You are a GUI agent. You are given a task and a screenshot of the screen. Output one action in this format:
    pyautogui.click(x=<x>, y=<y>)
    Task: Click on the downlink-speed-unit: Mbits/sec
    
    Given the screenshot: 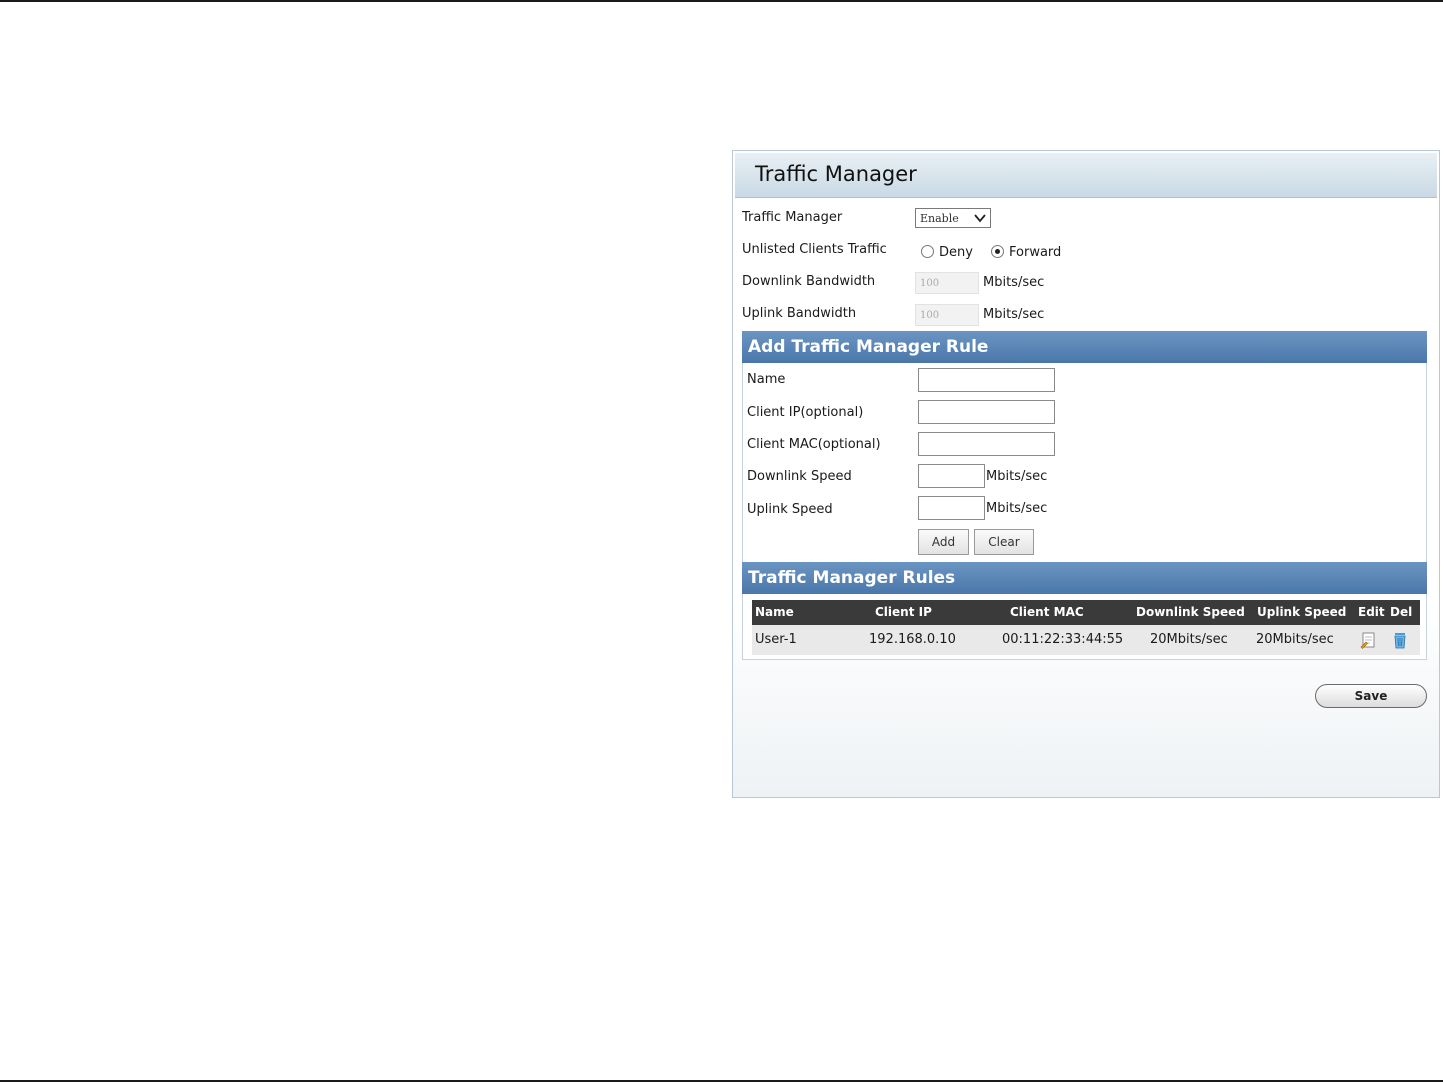 What is the action you would take?
    pyautogui.click(x=1017, y=476)
    